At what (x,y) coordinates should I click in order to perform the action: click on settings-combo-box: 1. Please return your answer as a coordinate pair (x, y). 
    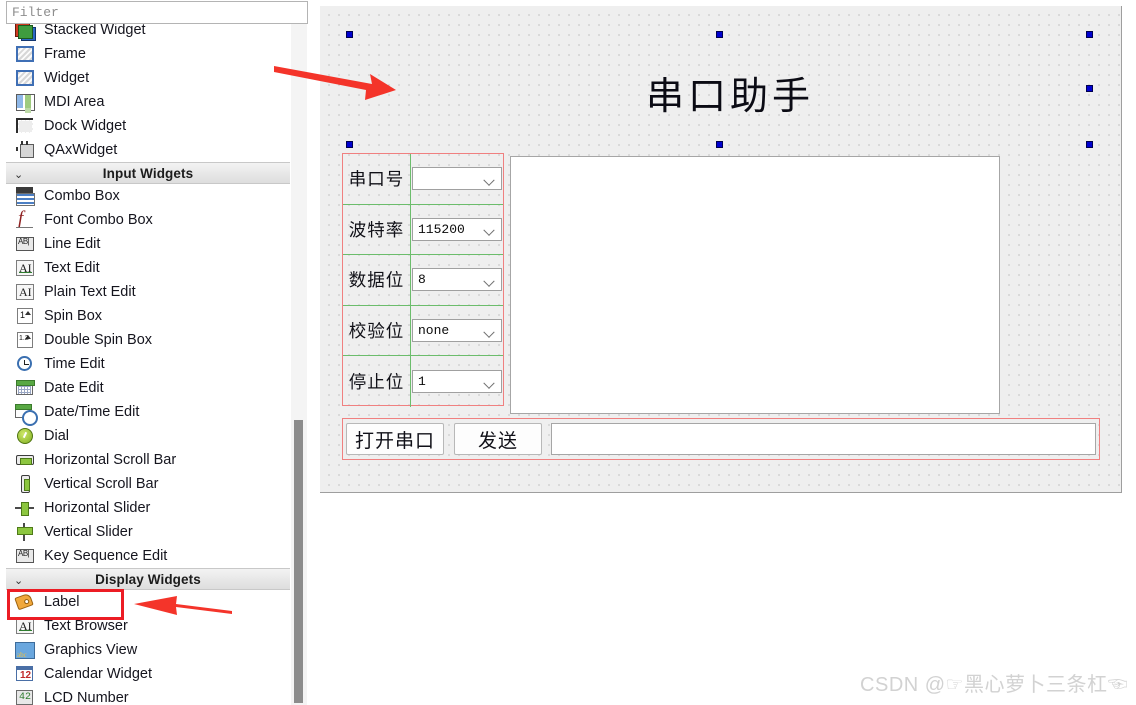
    Looking at the image, I should click on (457, 382).